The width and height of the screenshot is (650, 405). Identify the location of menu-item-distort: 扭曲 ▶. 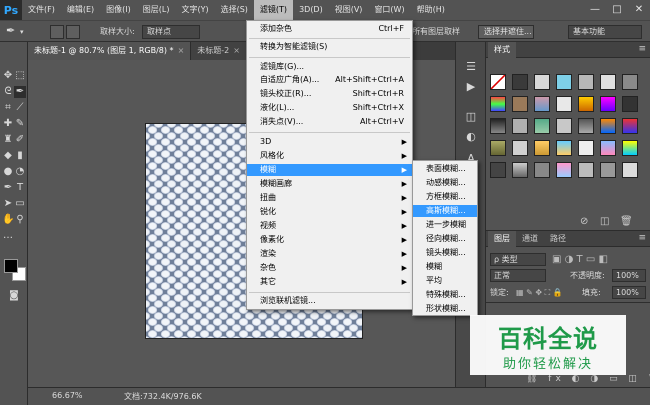
(329, 198).